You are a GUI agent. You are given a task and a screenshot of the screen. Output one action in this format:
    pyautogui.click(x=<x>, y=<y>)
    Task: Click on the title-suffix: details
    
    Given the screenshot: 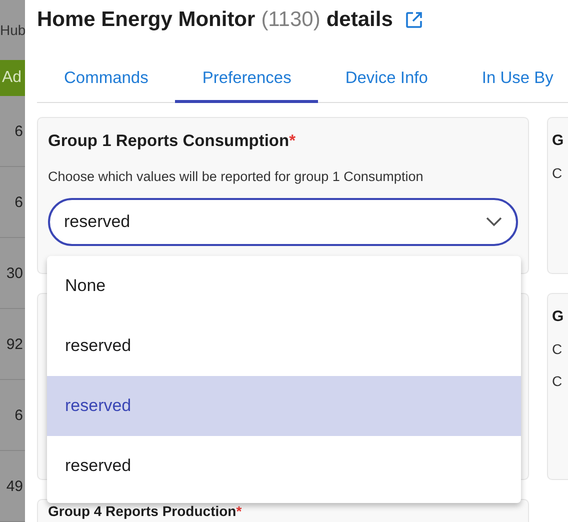 What is the action you would take?
    pyautogui.click(x=359, y=20)
    